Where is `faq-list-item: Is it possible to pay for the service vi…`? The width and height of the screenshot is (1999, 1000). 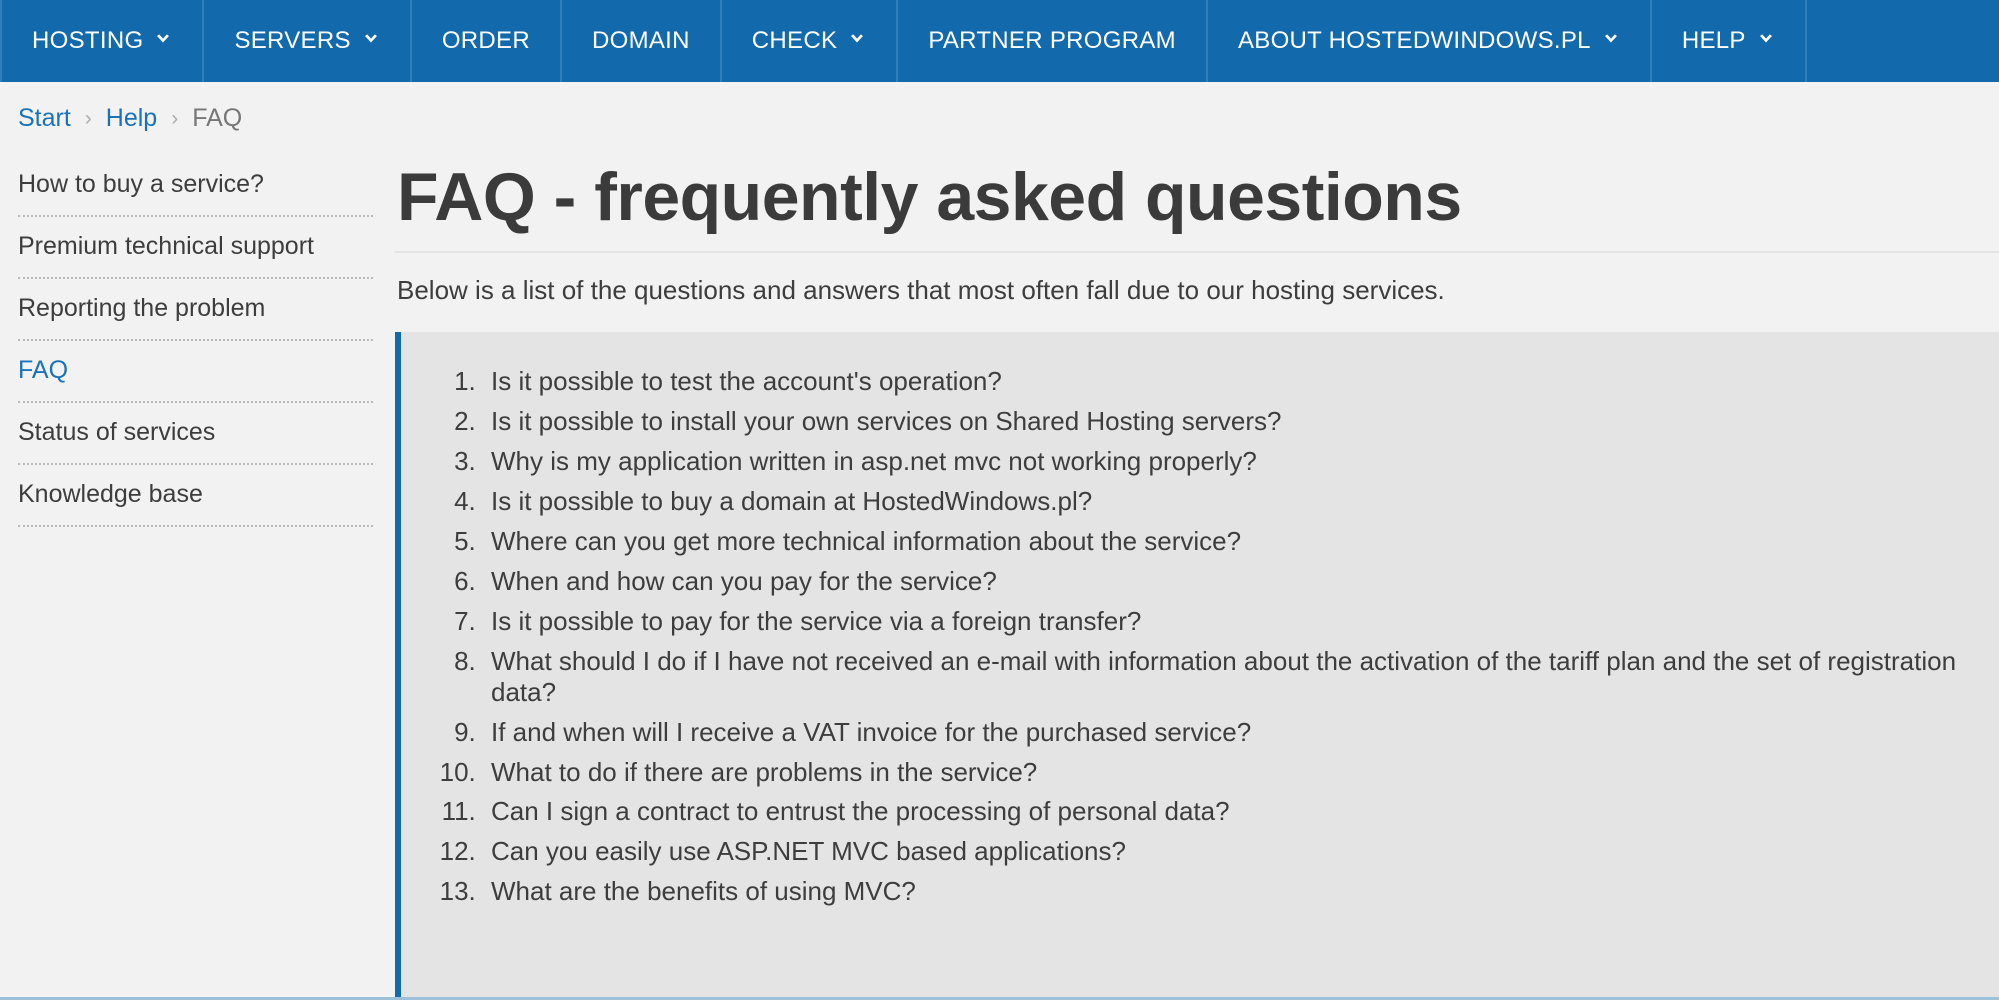
faq-list-item: Is it possible to pay for the service vi… is located at coordinates (1226, 621).